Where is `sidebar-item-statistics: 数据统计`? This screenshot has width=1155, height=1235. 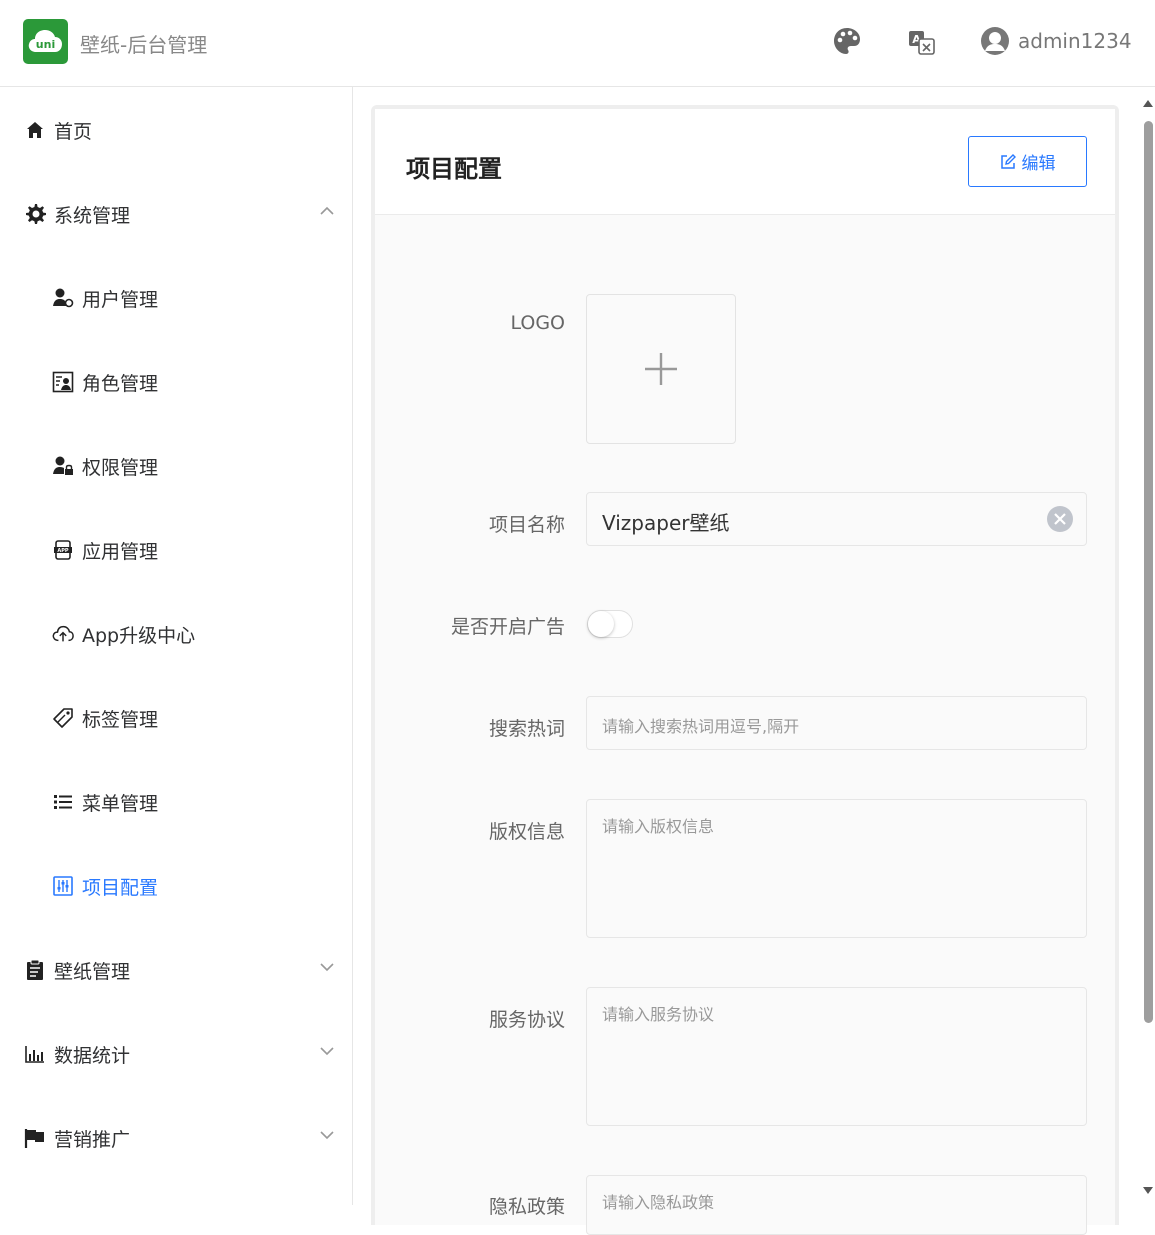 sidebar-item-statistics: 数据统计 is located at coordinates (176, 1054).